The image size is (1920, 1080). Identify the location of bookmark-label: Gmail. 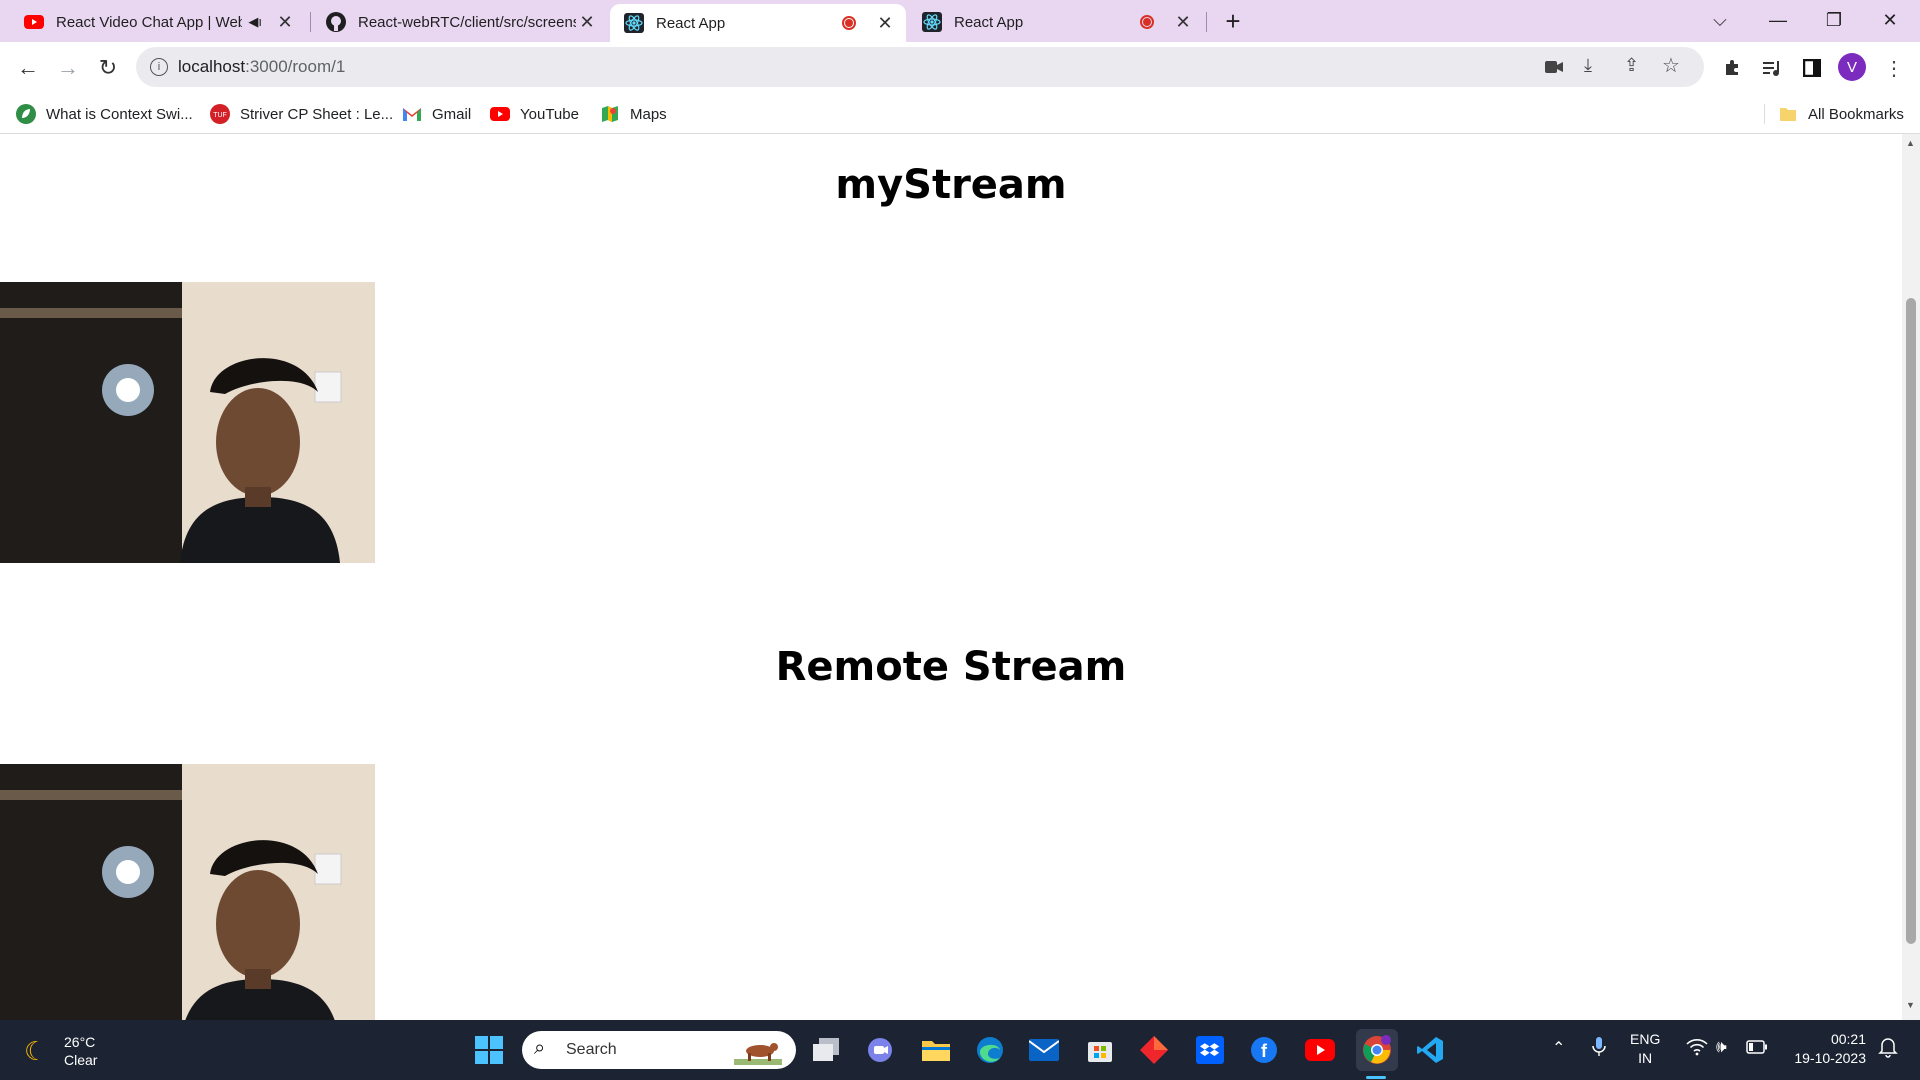
(452, 114).